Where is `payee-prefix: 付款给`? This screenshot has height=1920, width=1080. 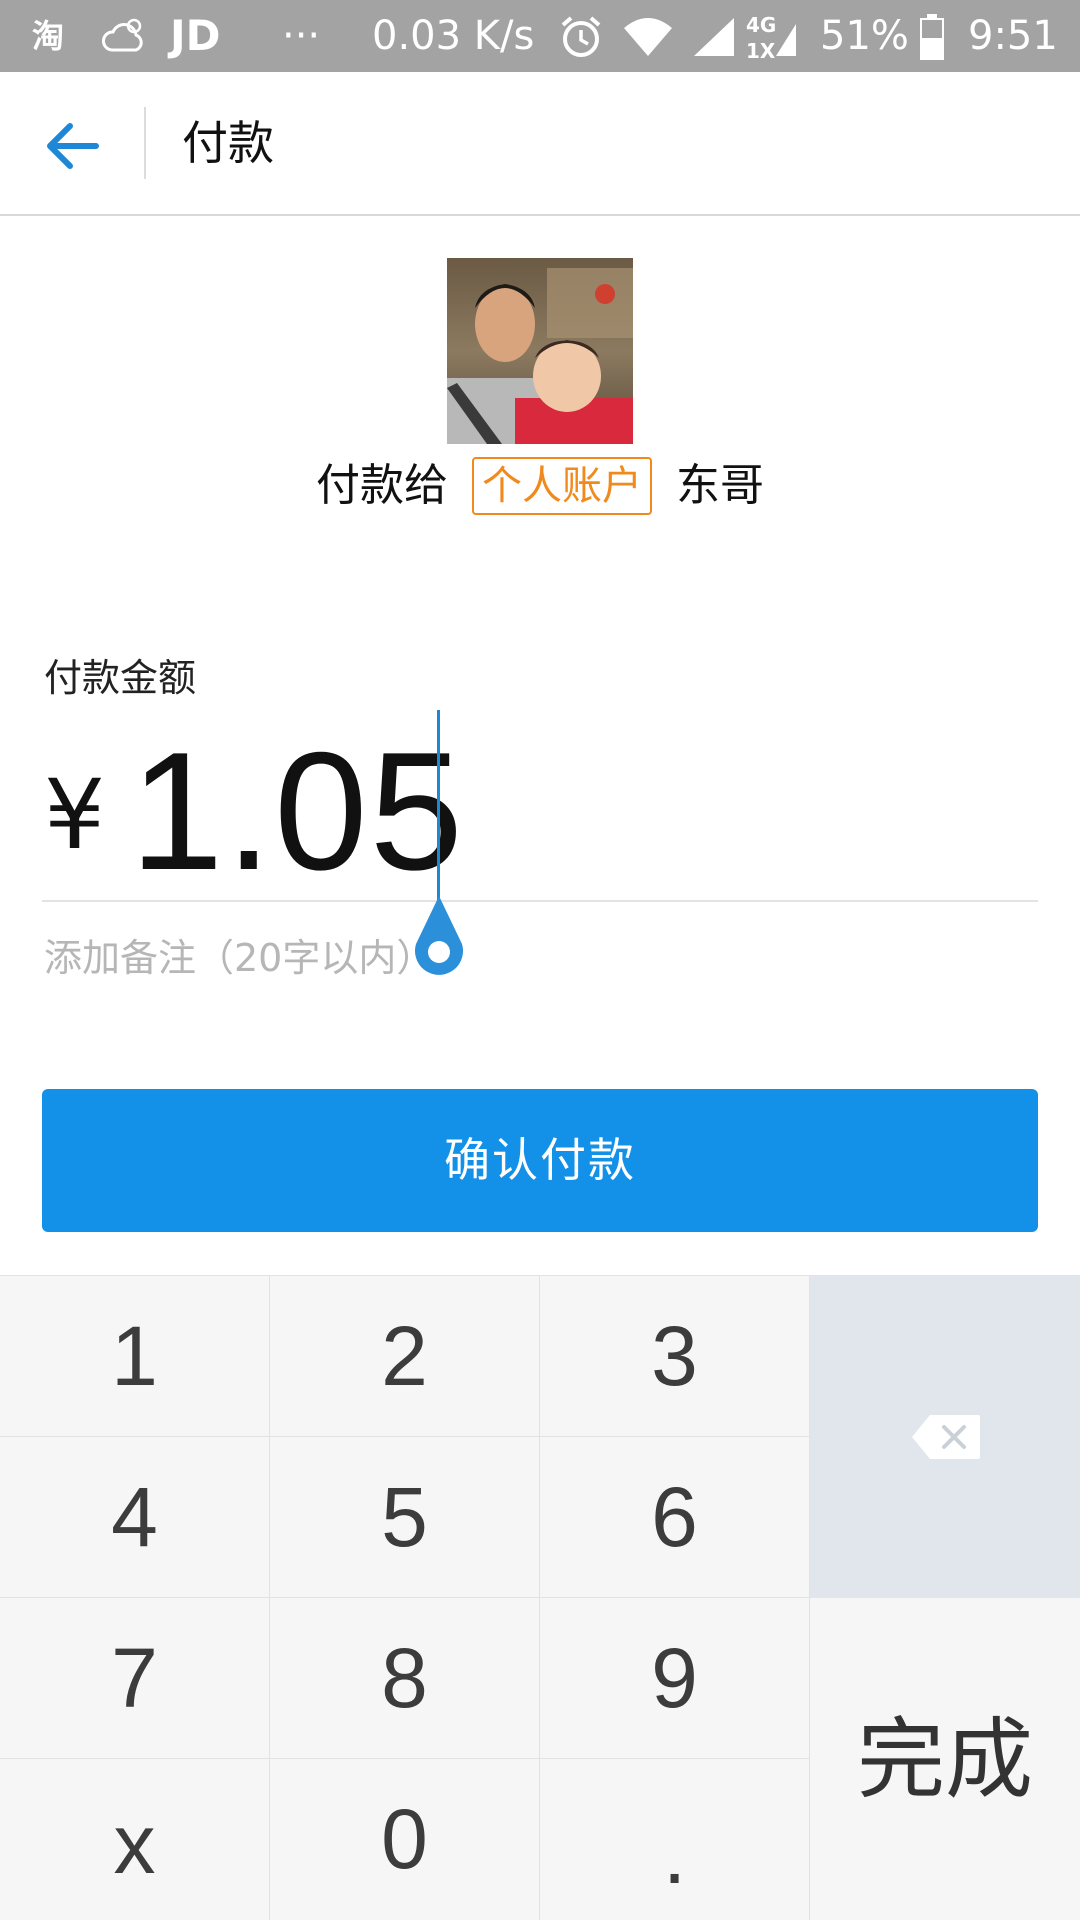 payee-prefix: 付款给 is located at coordinates (382, 485).